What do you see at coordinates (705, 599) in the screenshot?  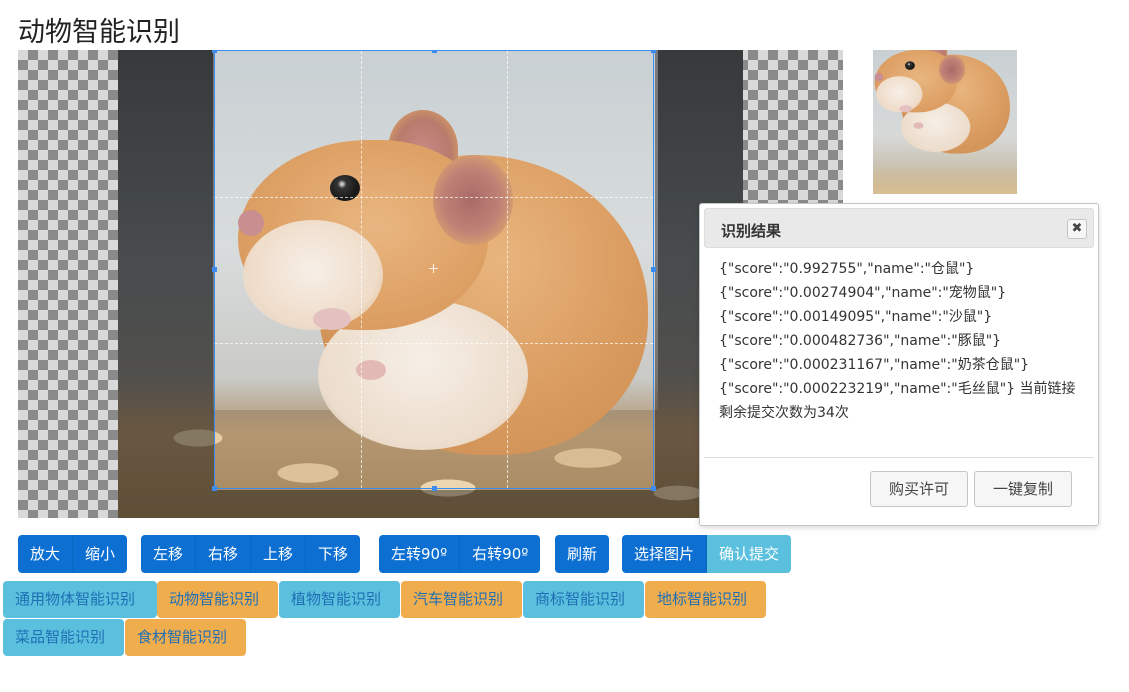 I see `mode-landmark: 地标智能识别` at bounding box center [705, 599].